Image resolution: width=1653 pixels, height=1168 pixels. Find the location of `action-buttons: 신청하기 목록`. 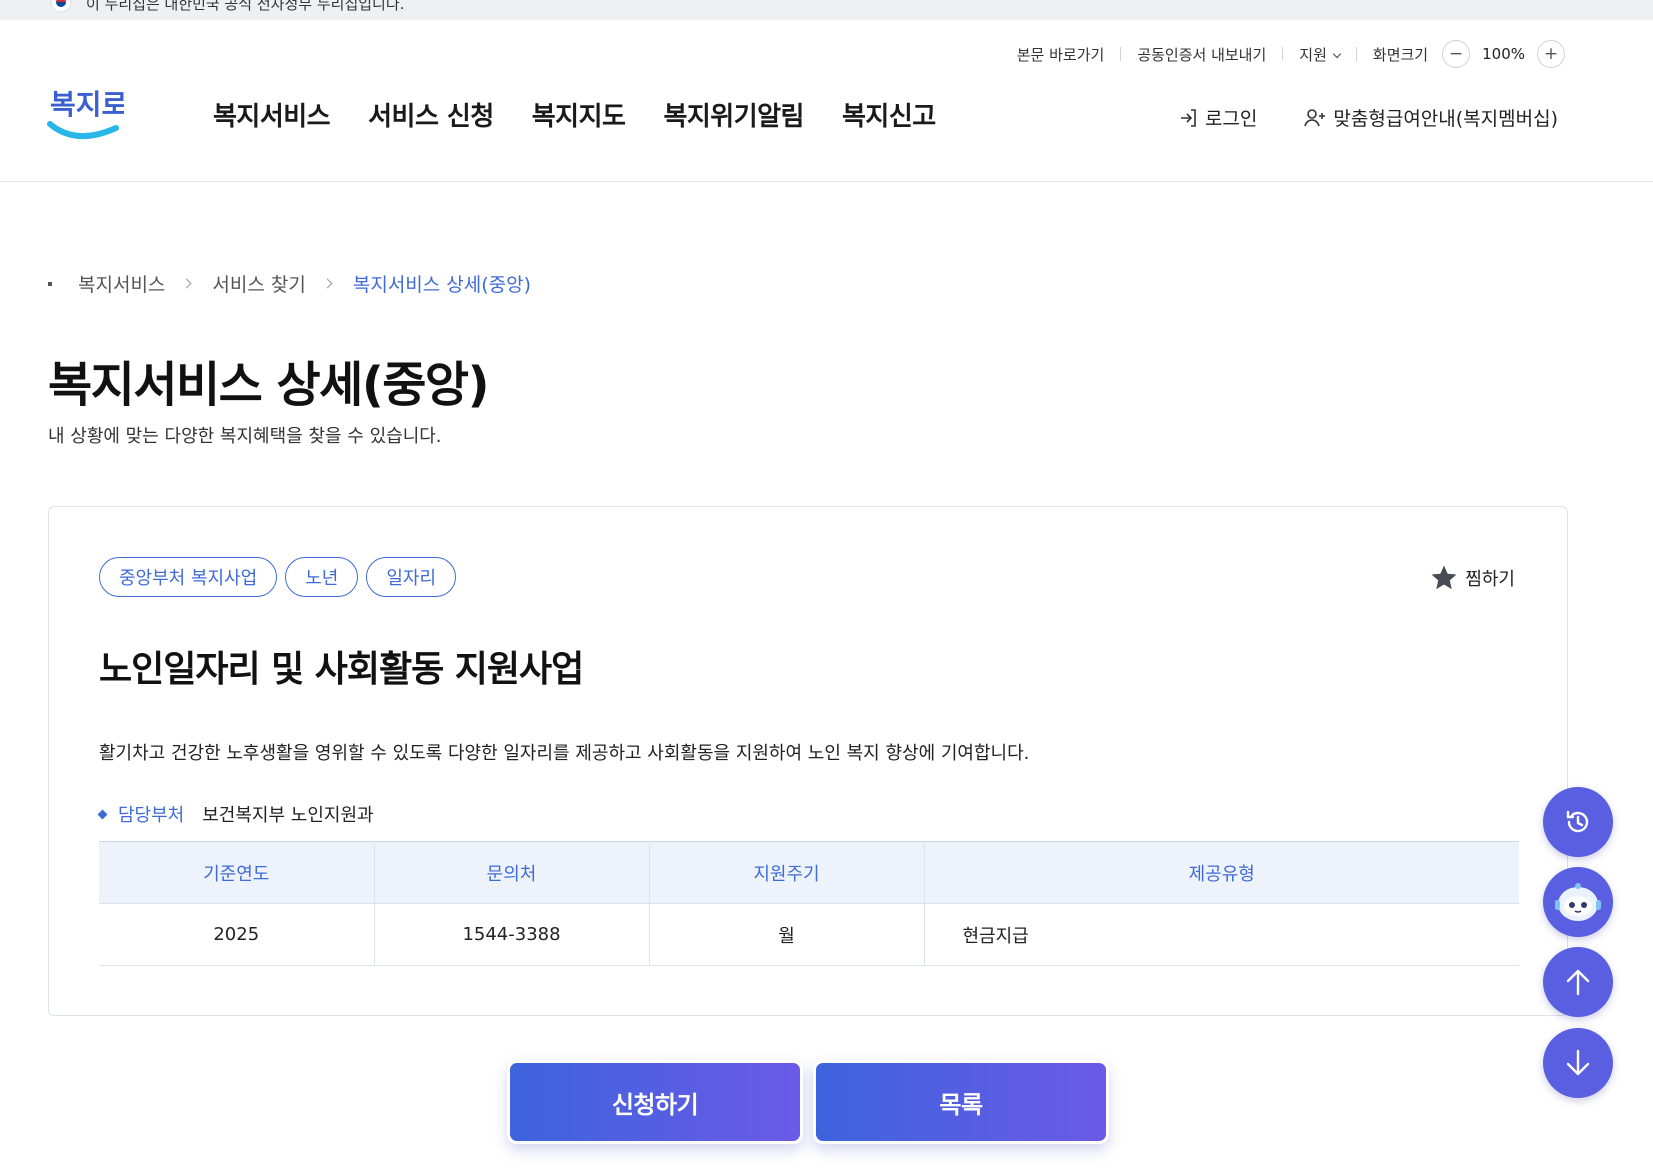

action-buttons: 신청하기 목록 is located at coordinates (808, 1102).